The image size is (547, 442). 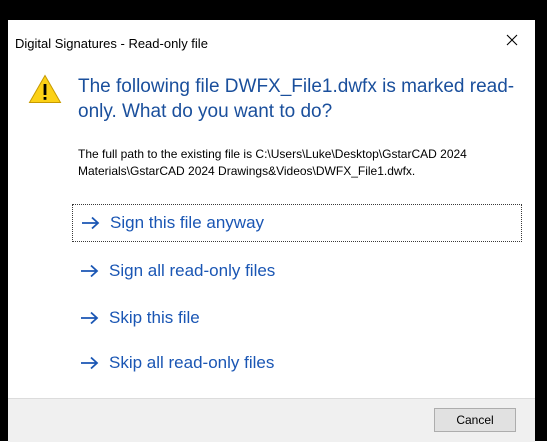 I want to click on option-label: Sign this file anyway, so click(x=187, y=222).